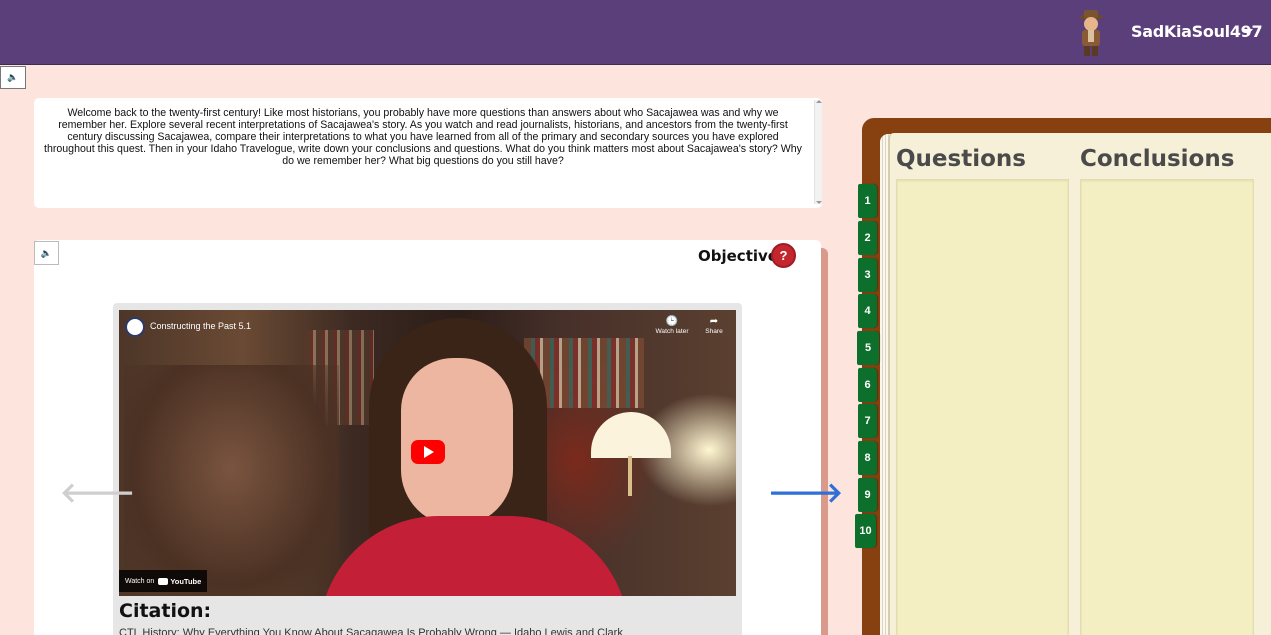 The image size is (1271, 635). Describe the element at coordinates (867, 421) in the screenshot. I see `page-tab-7: 7` at that location.